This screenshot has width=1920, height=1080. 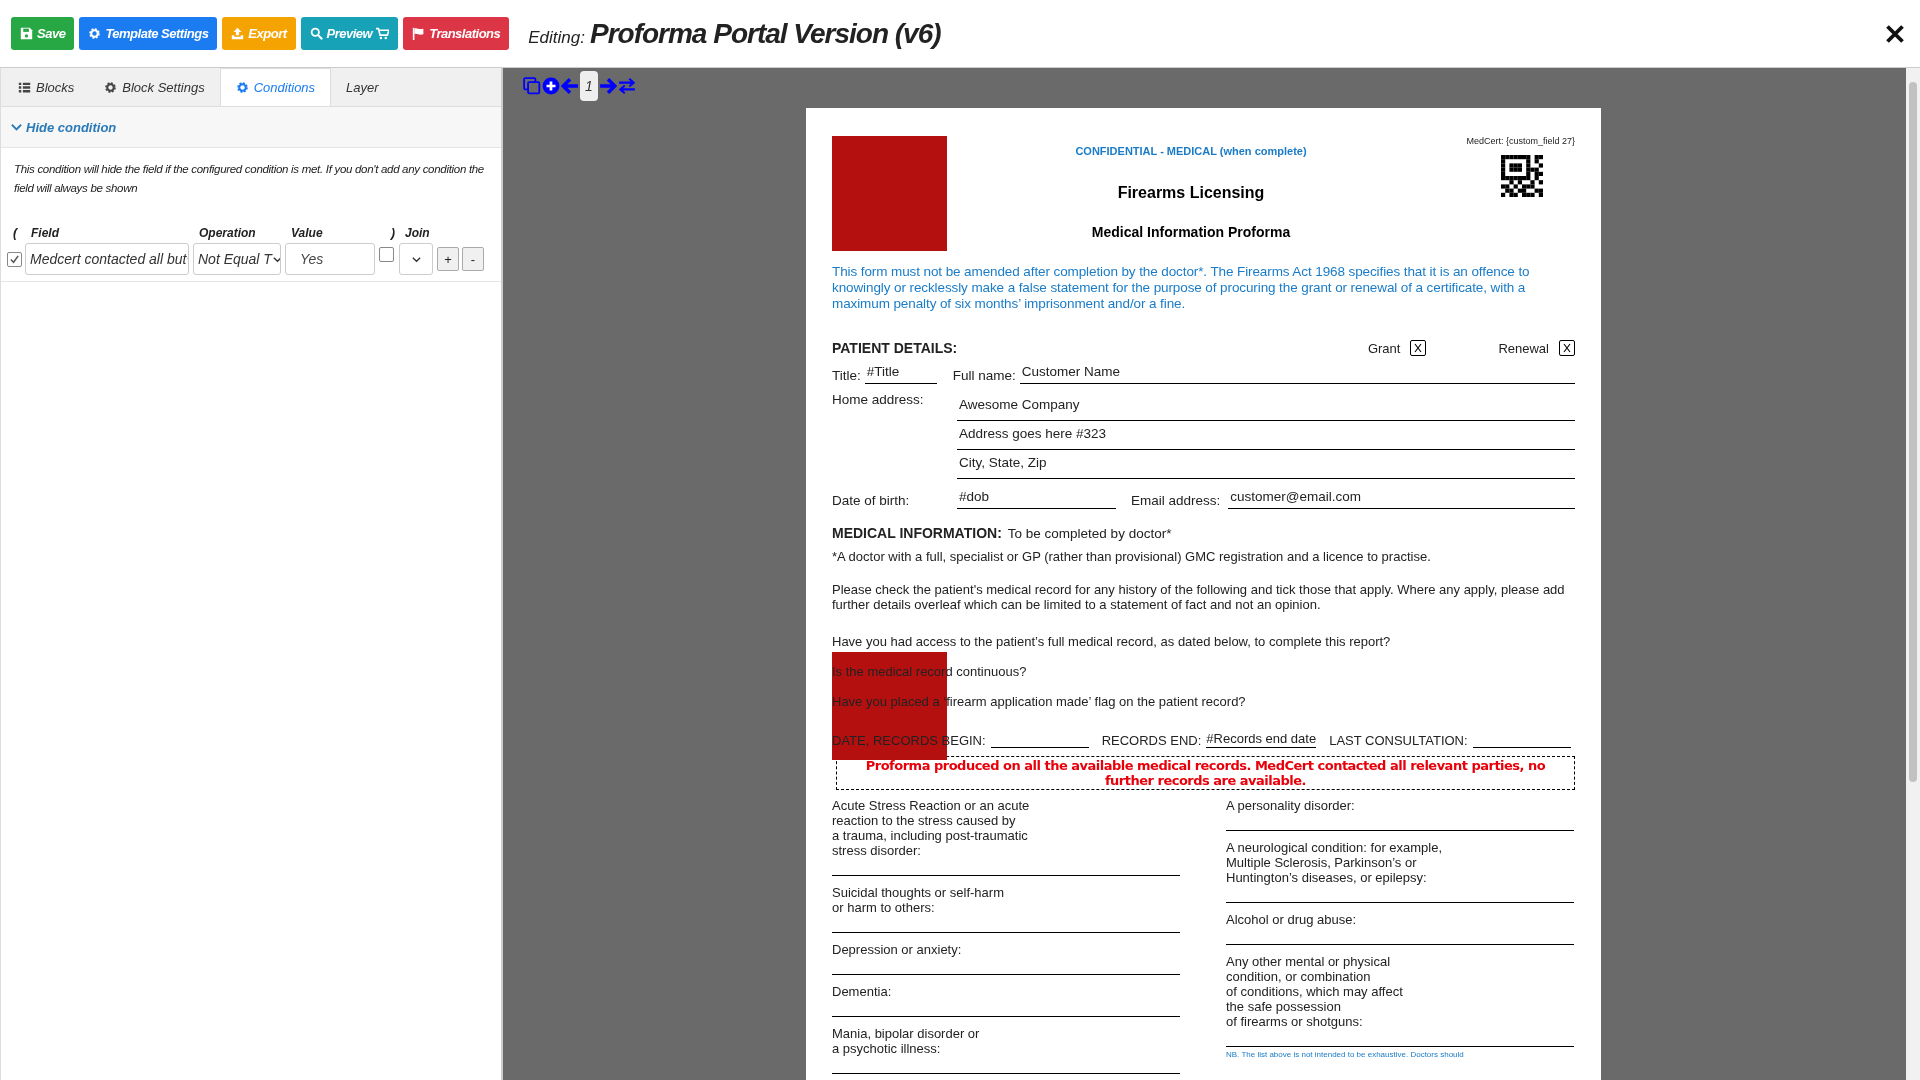 What do you see at coordinates (862, 991) in the screenshot?
I see `condition-label: Dementia:` at bounding box center [862, 991].